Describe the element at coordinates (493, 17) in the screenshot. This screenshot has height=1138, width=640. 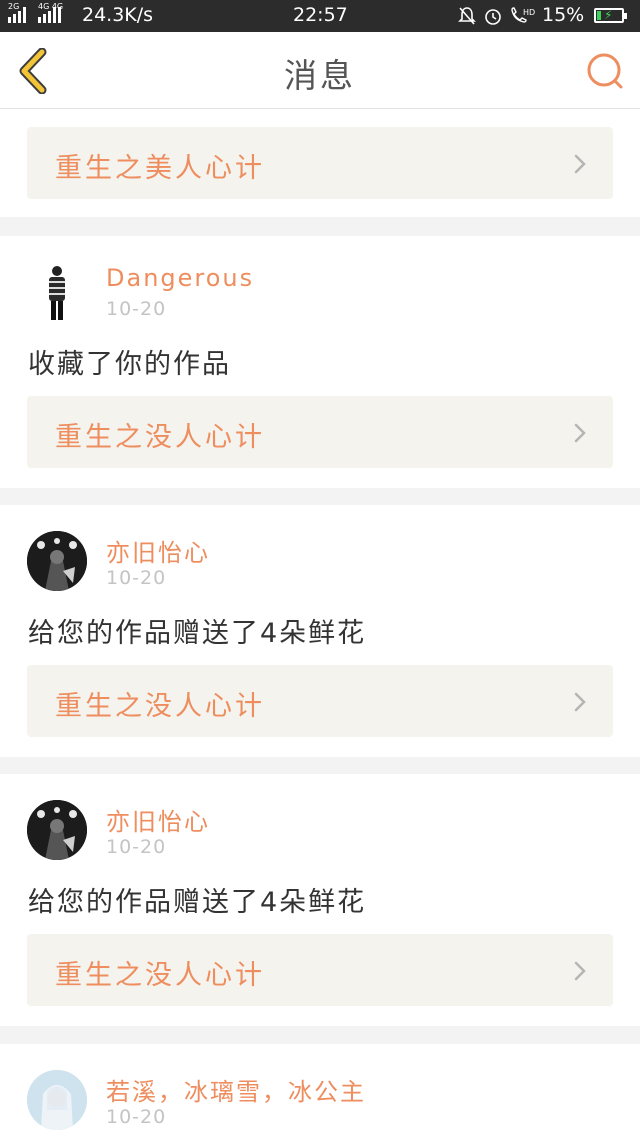
I see `alarm-icon` at that location.